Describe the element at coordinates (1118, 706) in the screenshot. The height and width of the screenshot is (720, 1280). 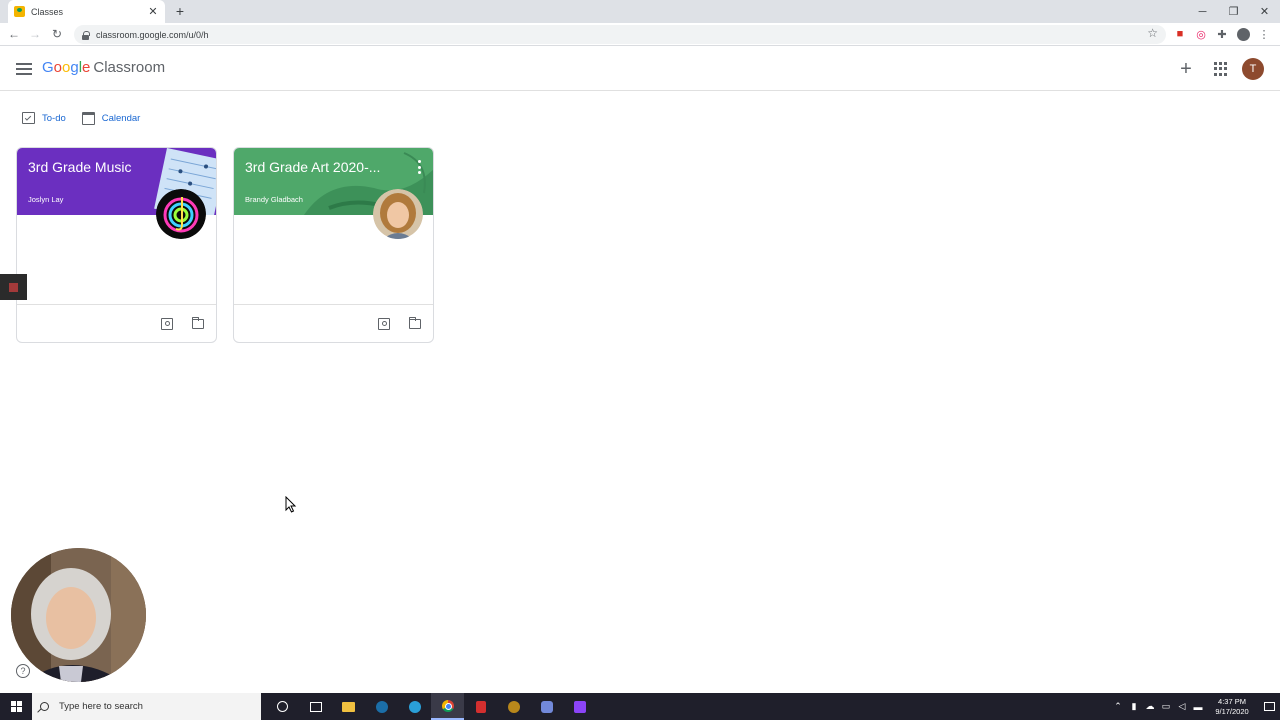
I see `show-hidden-icons-icon: ⌃` at that location.